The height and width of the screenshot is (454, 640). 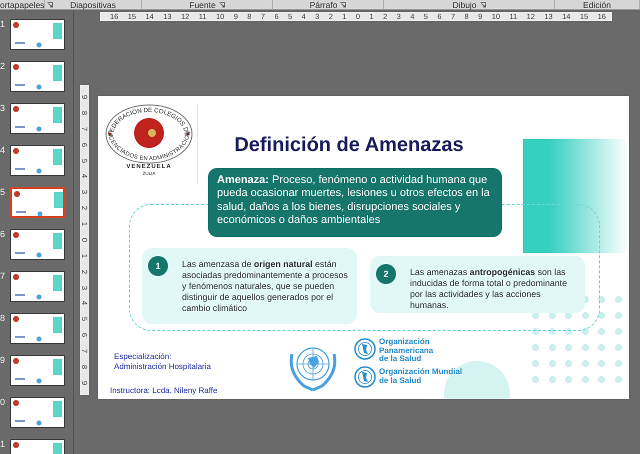 What do you see at coordinates (349, 145) in the screenshot?
I see `slide-title: Definición de Amenazas` at bounding box center [349, 145].